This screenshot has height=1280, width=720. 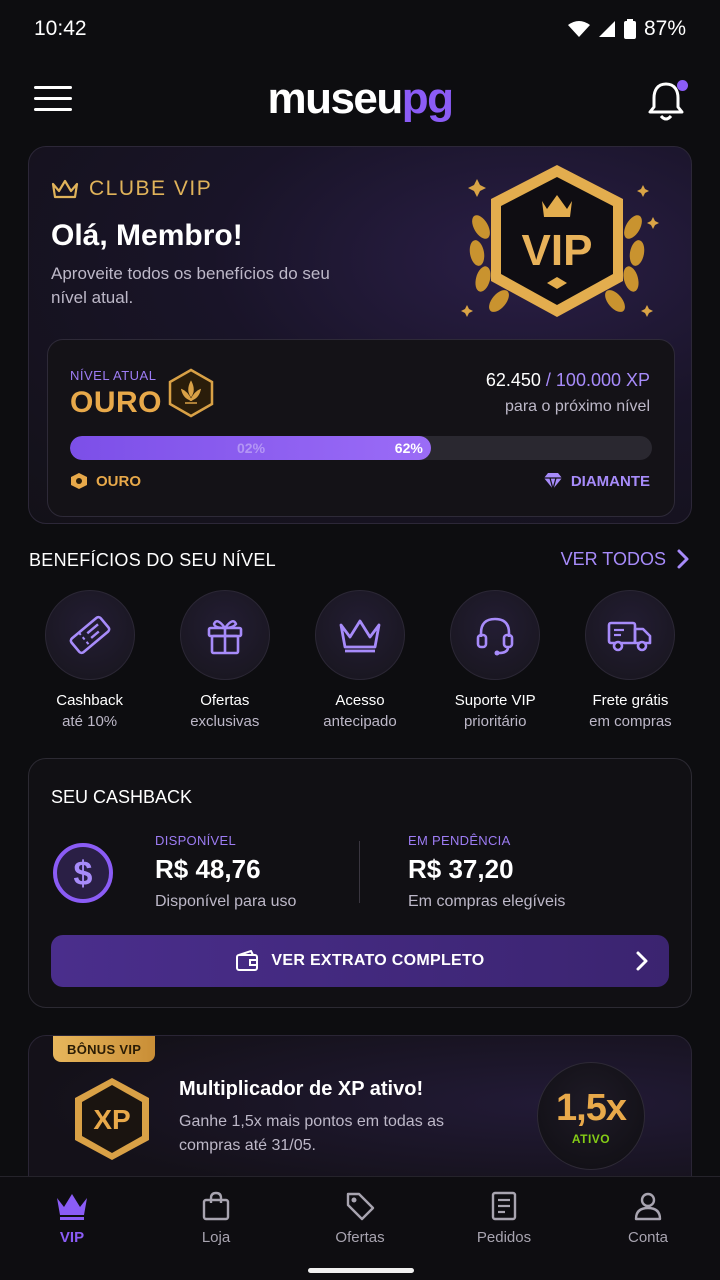 I want to click on club-label-row: CLUBE VIP, so click(x=131, y=189).